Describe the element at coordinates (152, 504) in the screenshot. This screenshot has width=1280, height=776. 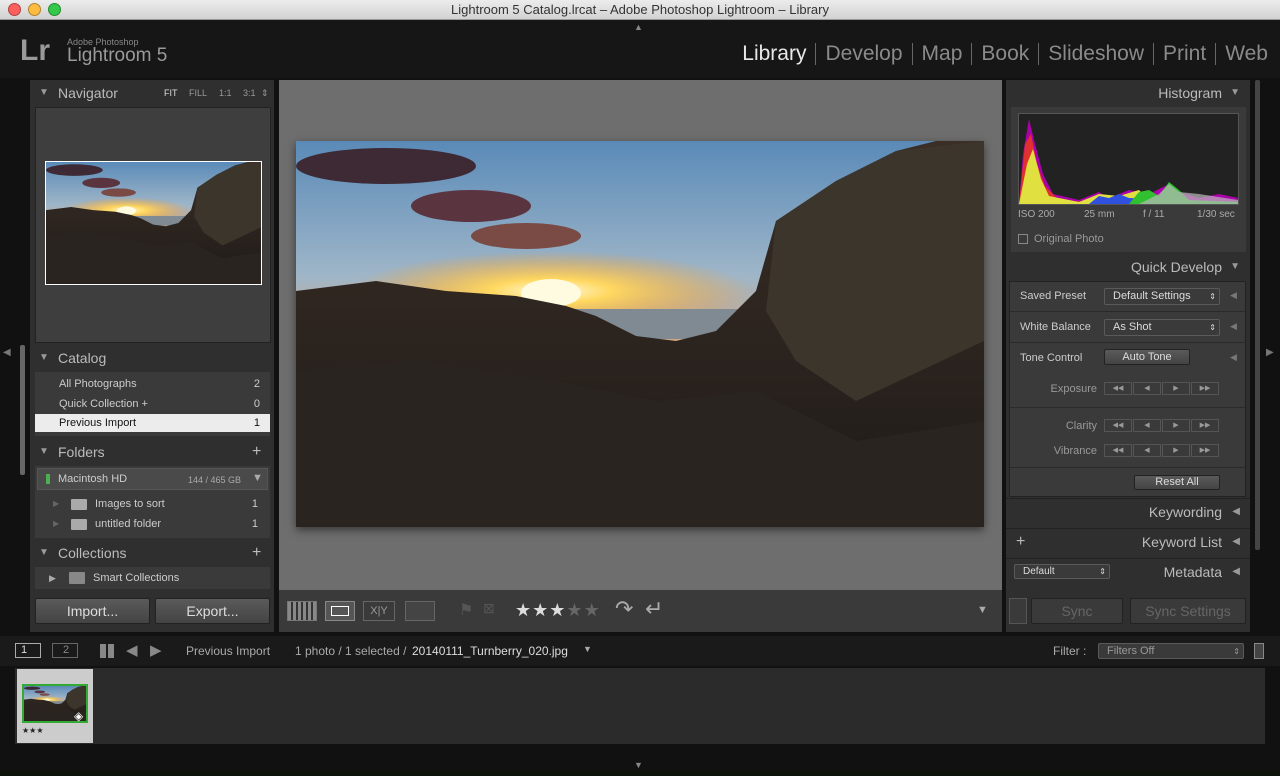
I see `folder-item: ▶ Images to sort 1` at that location.